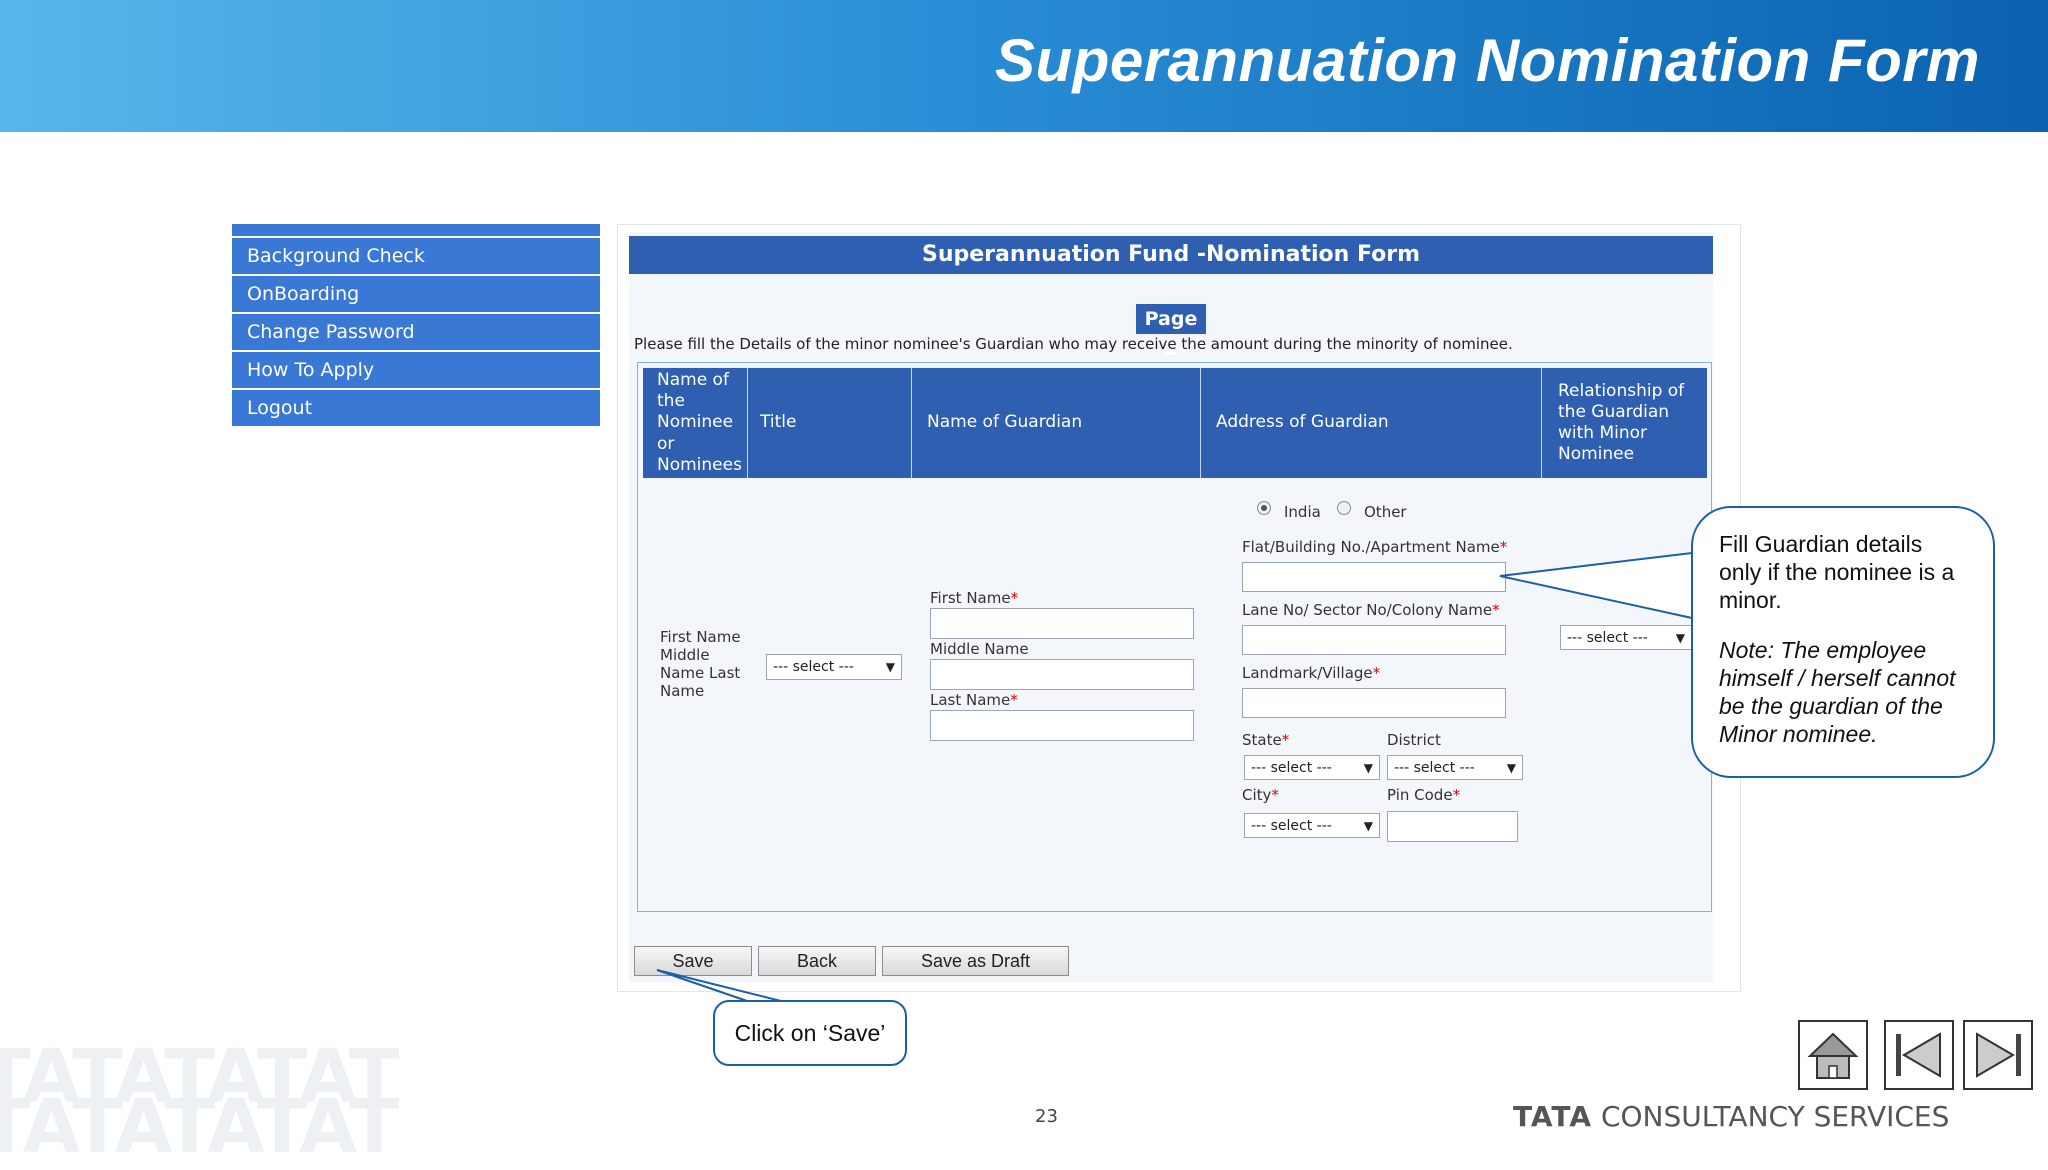  What do you see at coordinates (200, 1102) in the screenshot?
I see `tata-watermark: TATATATAT TATATATAT` at bounding box center [200, 1102].